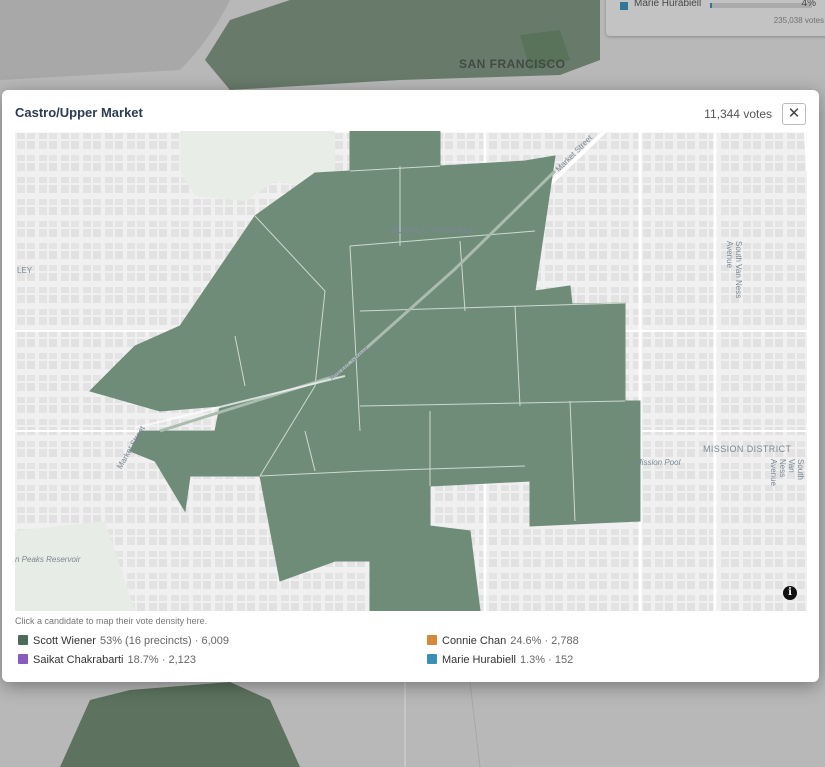  Describe the element at coordinates (544, 641) in the screenshot. I see `candidate-stat: 24.6% · 2,788` at that location.